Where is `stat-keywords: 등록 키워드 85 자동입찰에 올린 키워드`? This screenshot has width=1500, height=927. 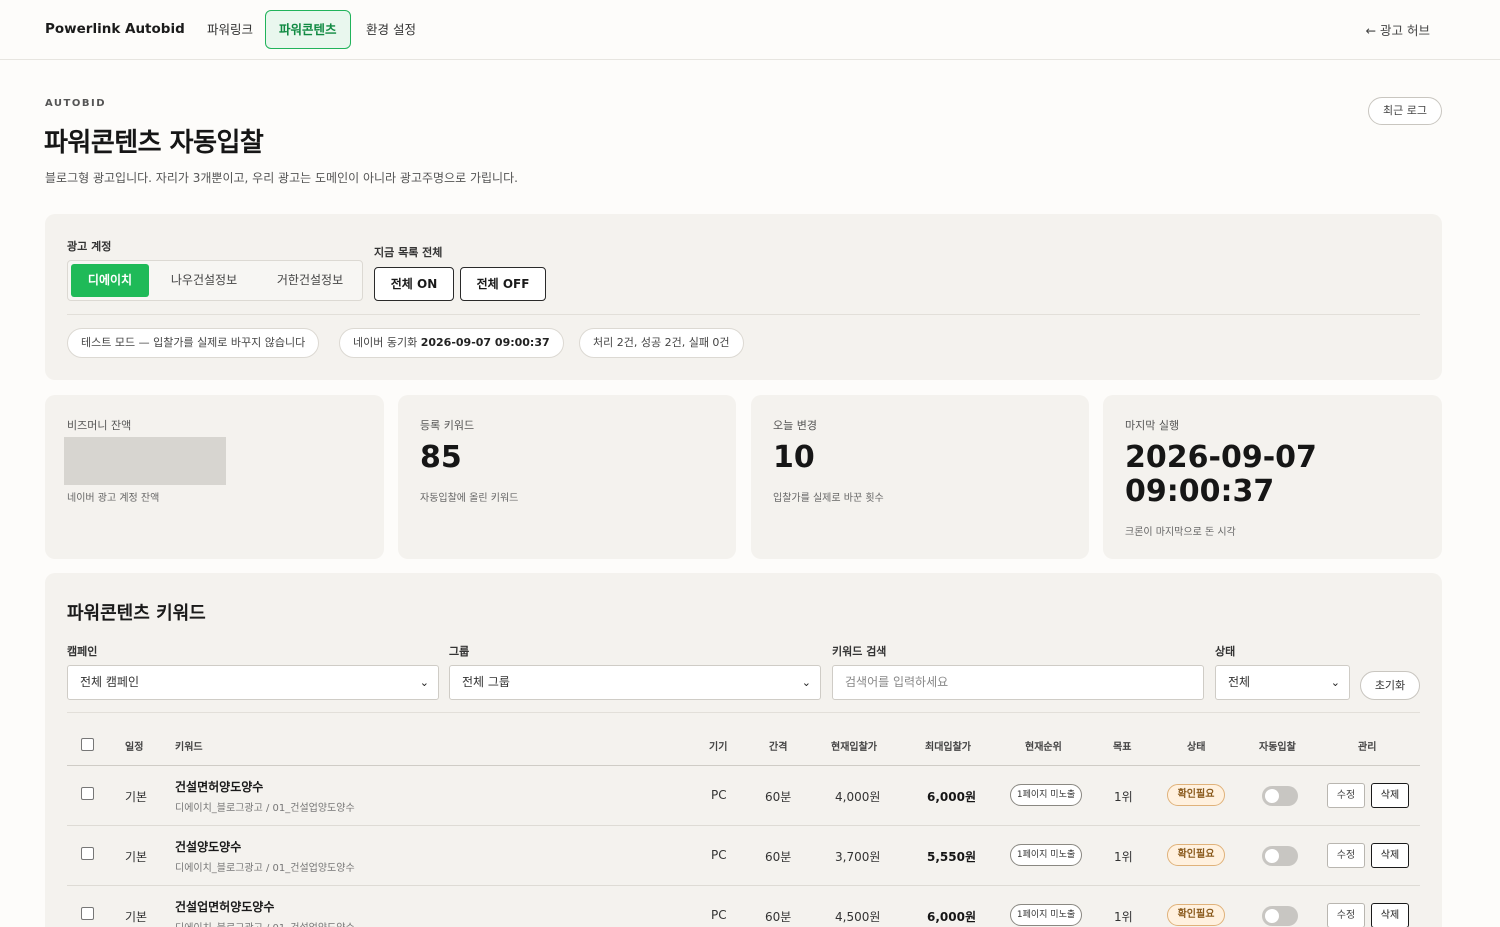 stat-keywords: 등록 키워드 85 자동입찰에 올린 키워드 is located at coordinates (567, 477).